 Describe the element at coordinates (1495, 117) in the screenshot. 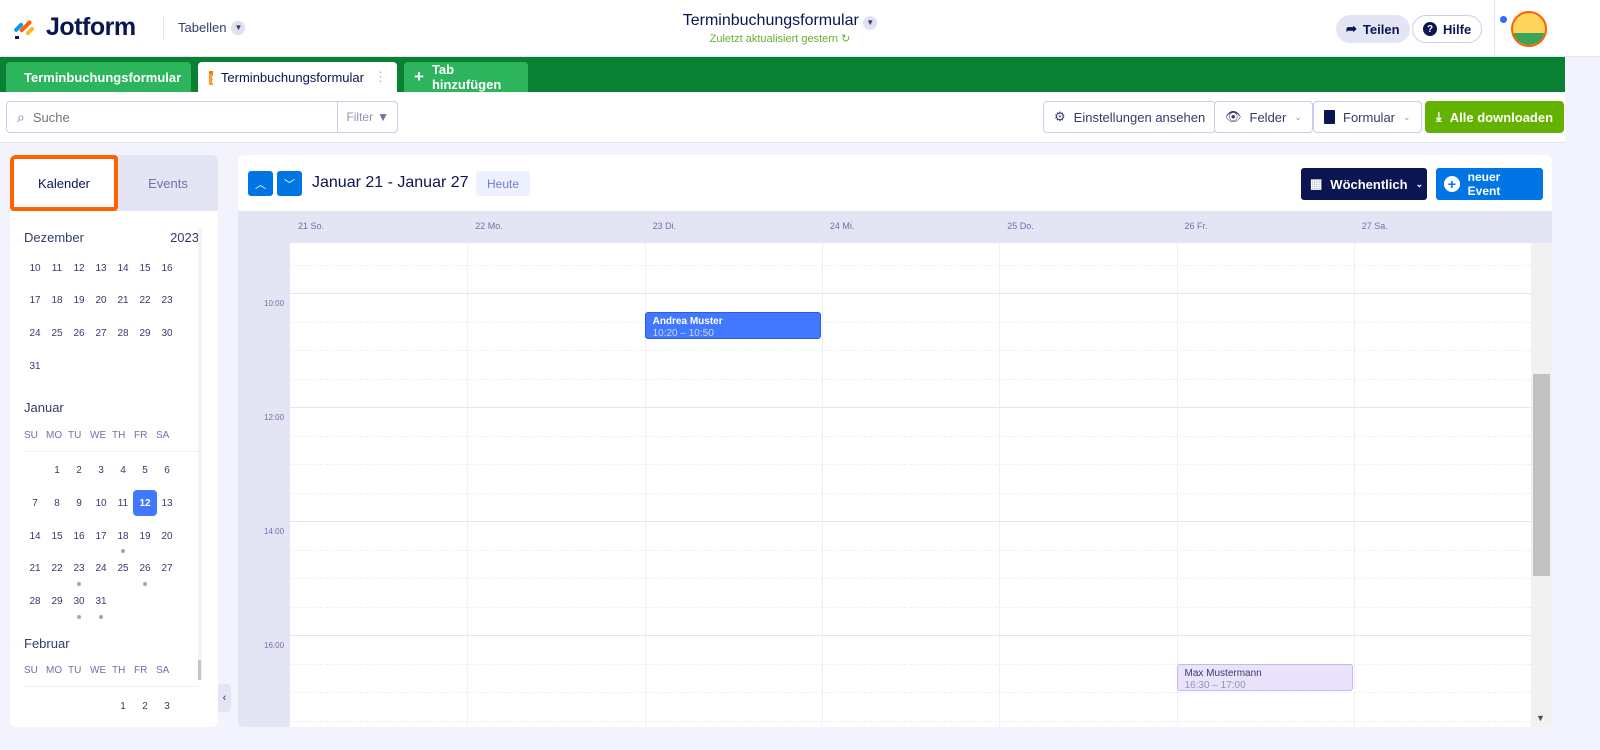

I see `download-all-button: ⤓ Alle downloaden` at that location.